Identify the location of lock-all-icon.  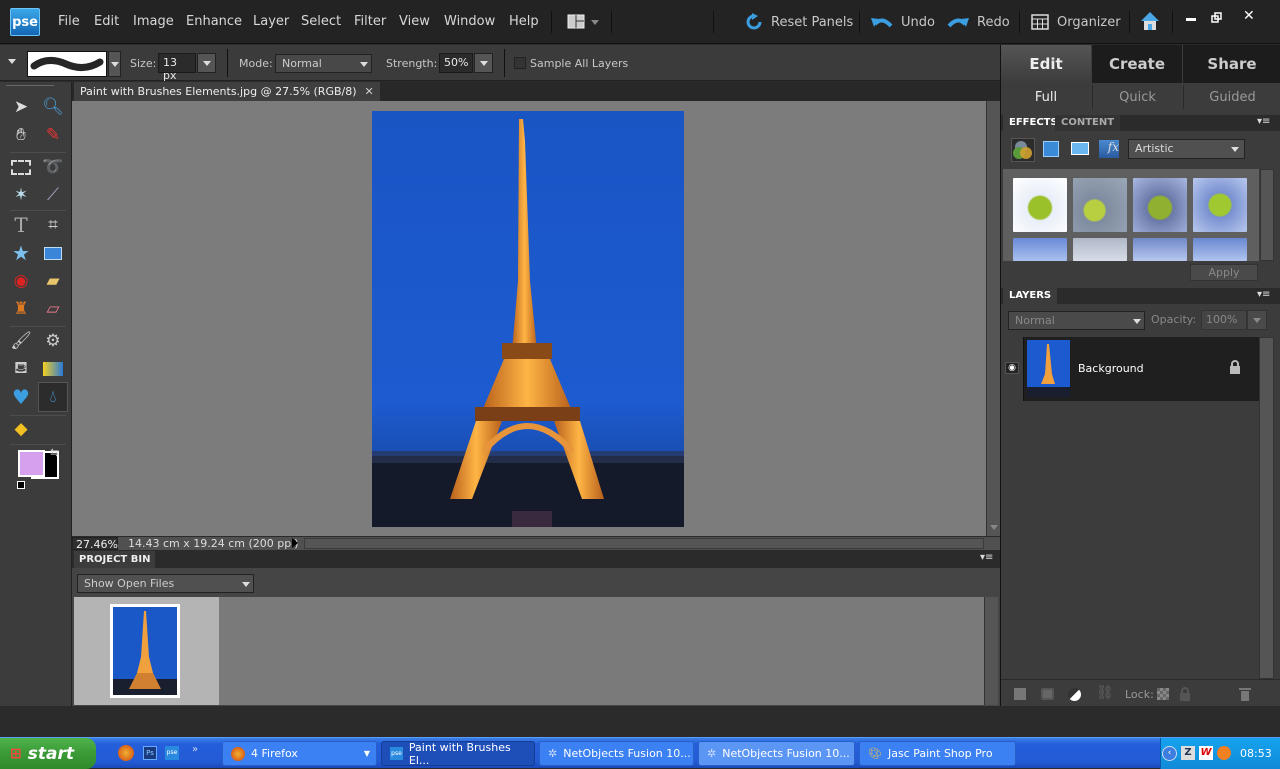
(1185, 694).